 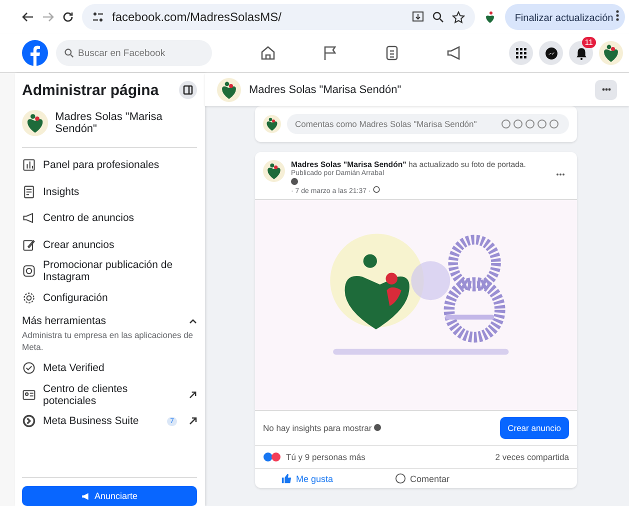 What do you see at coordinates (109, 218) in the screenshot?
I see `sidebar-item: Centro de anuncios` at bounding box center [109, 218].